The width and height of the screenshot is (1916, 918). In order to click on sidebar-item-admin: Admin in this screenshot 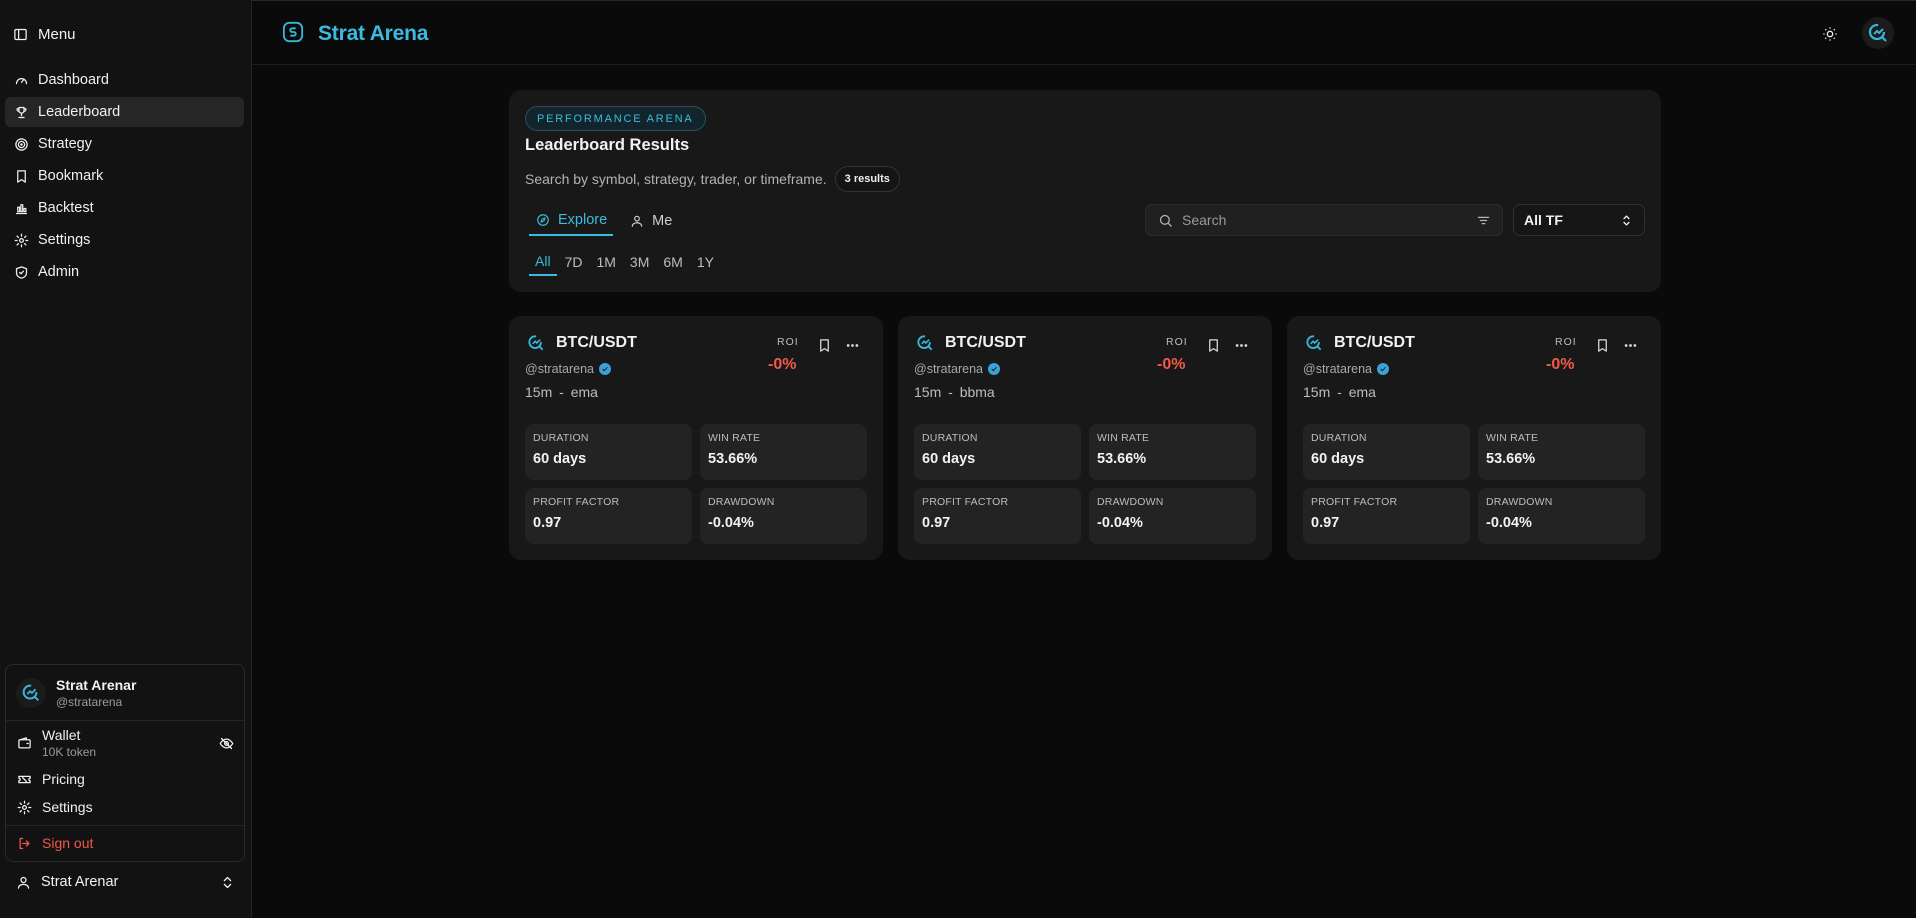, I will do `click(124, 272)`.